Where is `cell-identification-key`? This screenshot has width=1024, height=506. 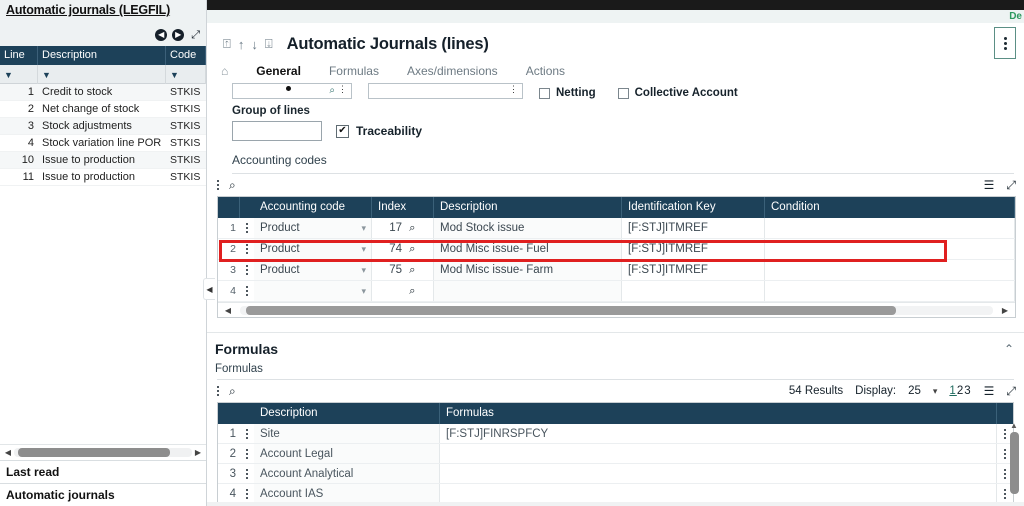
cell-identification-key is located at coordinates (693, 291).